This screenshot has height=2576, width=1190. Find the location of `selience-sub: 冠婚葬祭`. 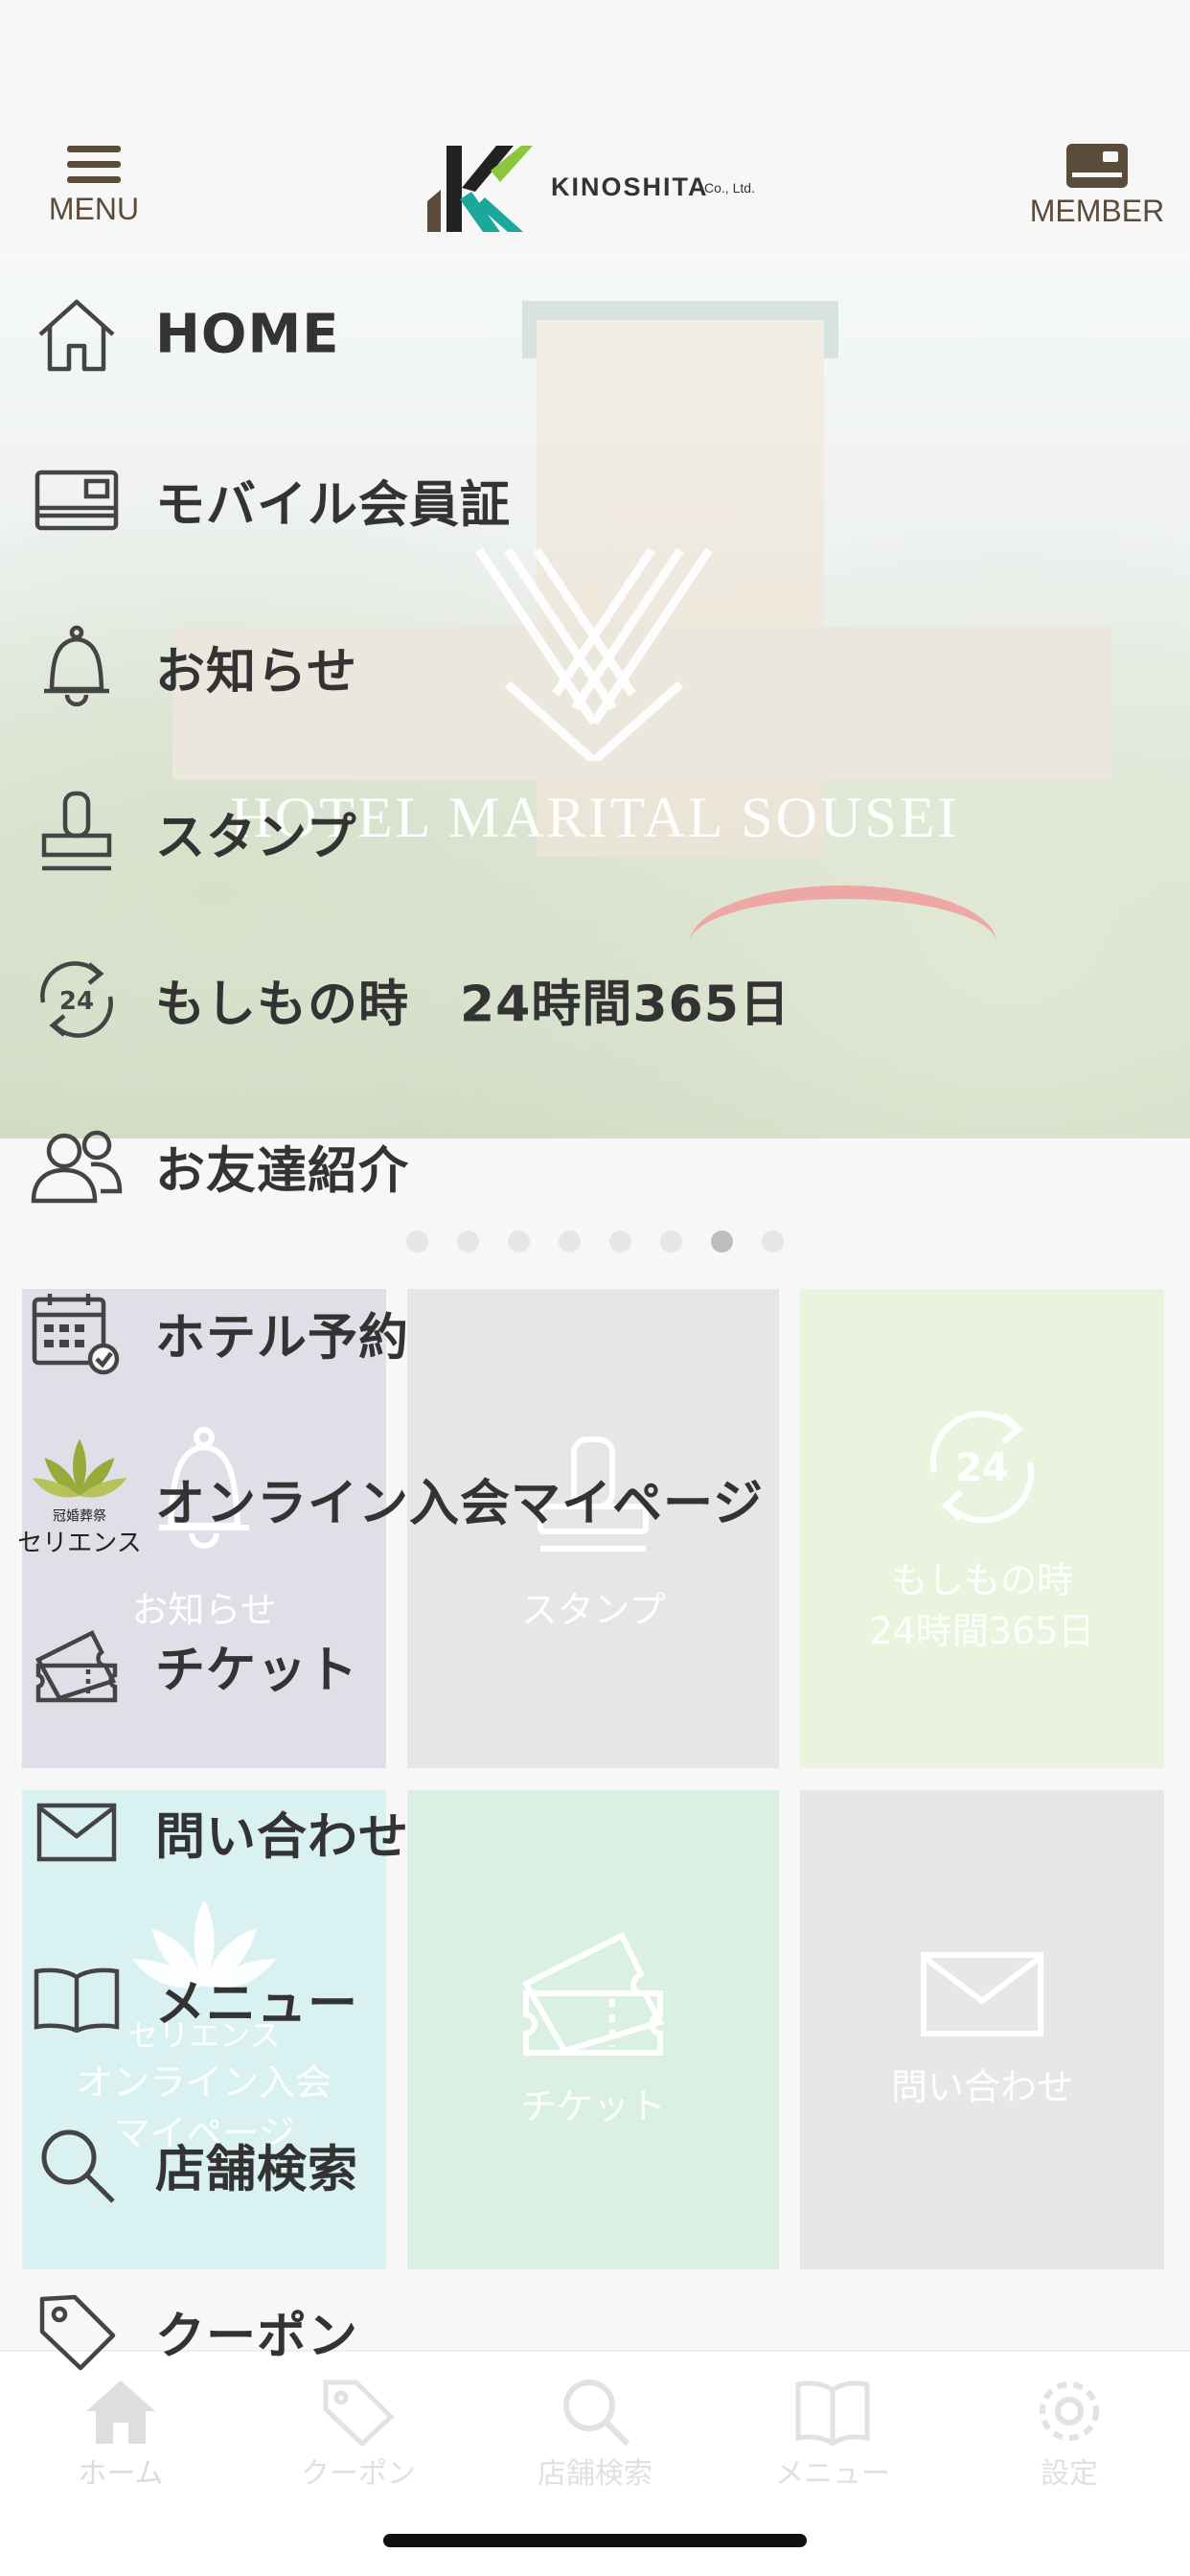

selience-sub: 冠婚葬祭 is located at coordinates (80, 1516).